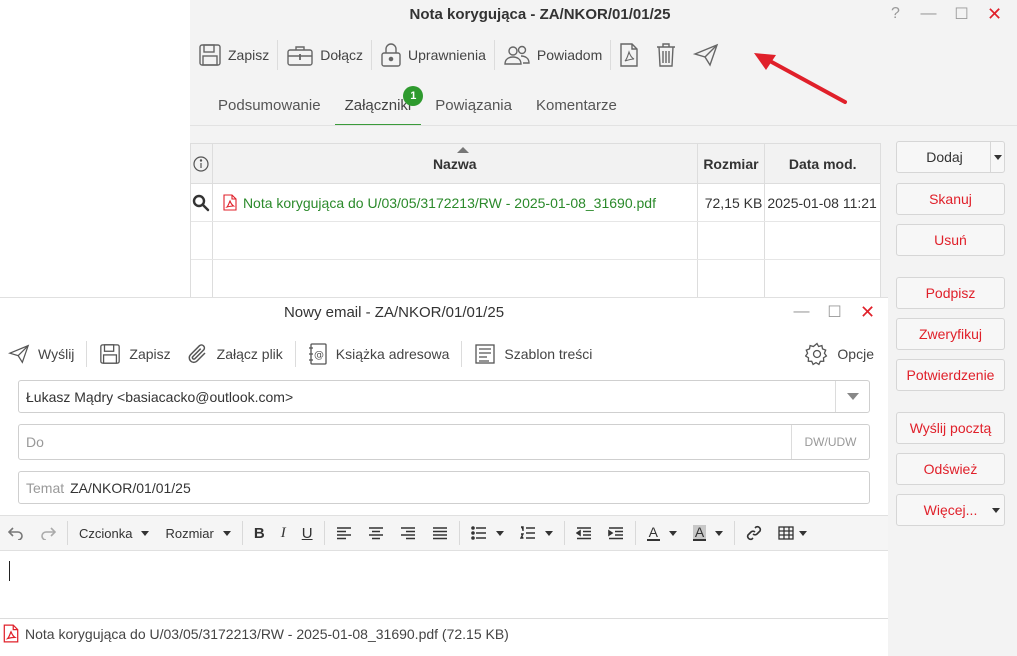 The height and width of the screenshot is (656, 1017). I want to click on attach-file-button: Załącz plik, so click(235, 354).